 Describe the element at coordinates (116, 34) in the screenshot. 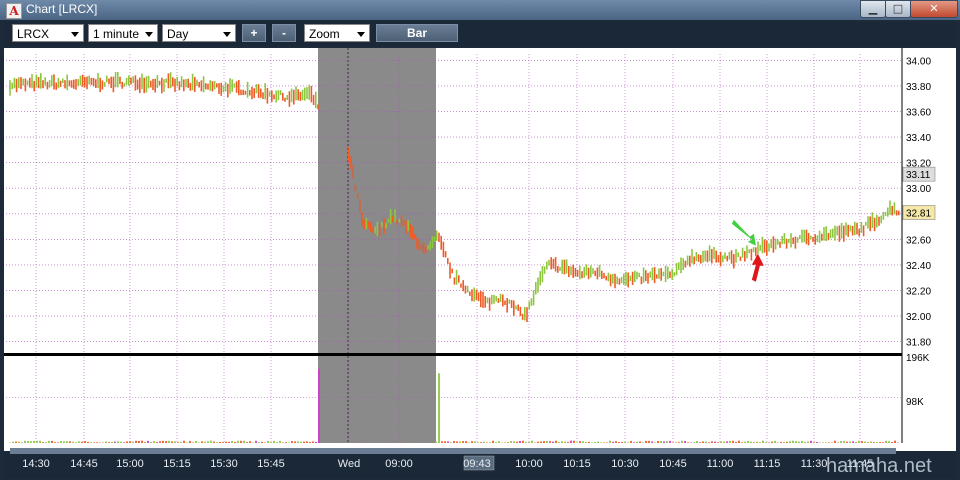

I see `interval-value: 1 minute` at that location.